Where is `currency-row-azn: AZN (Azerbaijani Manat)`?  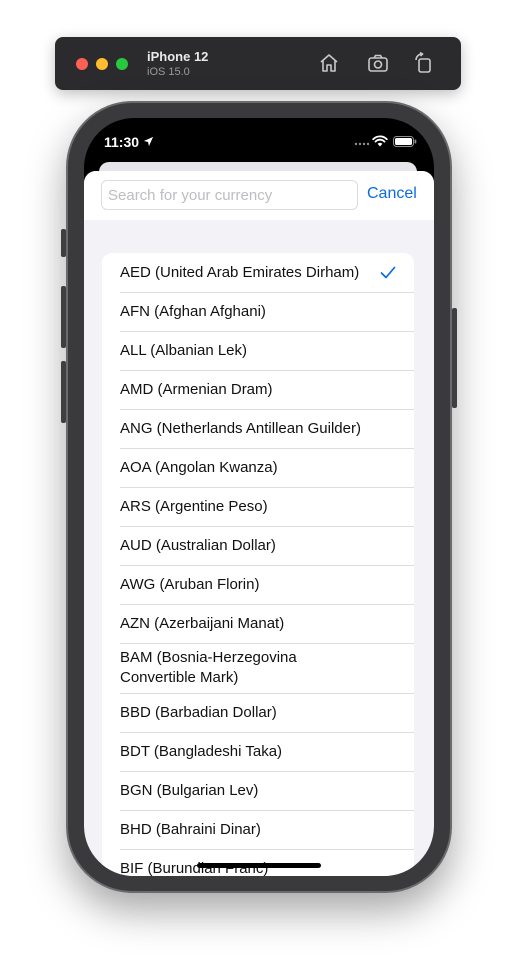
currency-row-azn: AZN (Azerbaijani Manat) is located at coordinates (258, 623).